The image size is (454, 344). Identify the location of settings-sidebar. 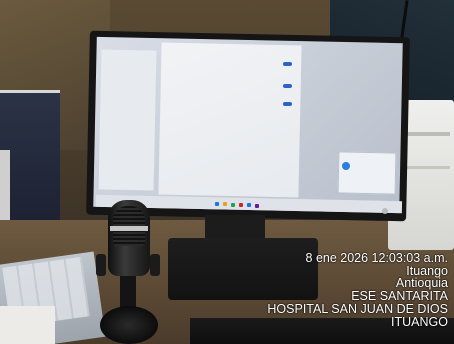
(127, 120).